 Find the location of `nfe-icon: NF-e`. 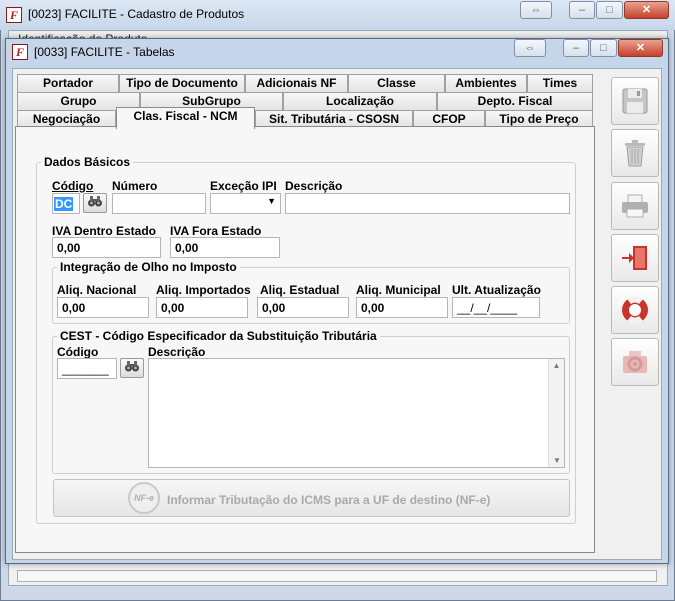

nfe-icon: NF-e is located at coordinates (144, 498).